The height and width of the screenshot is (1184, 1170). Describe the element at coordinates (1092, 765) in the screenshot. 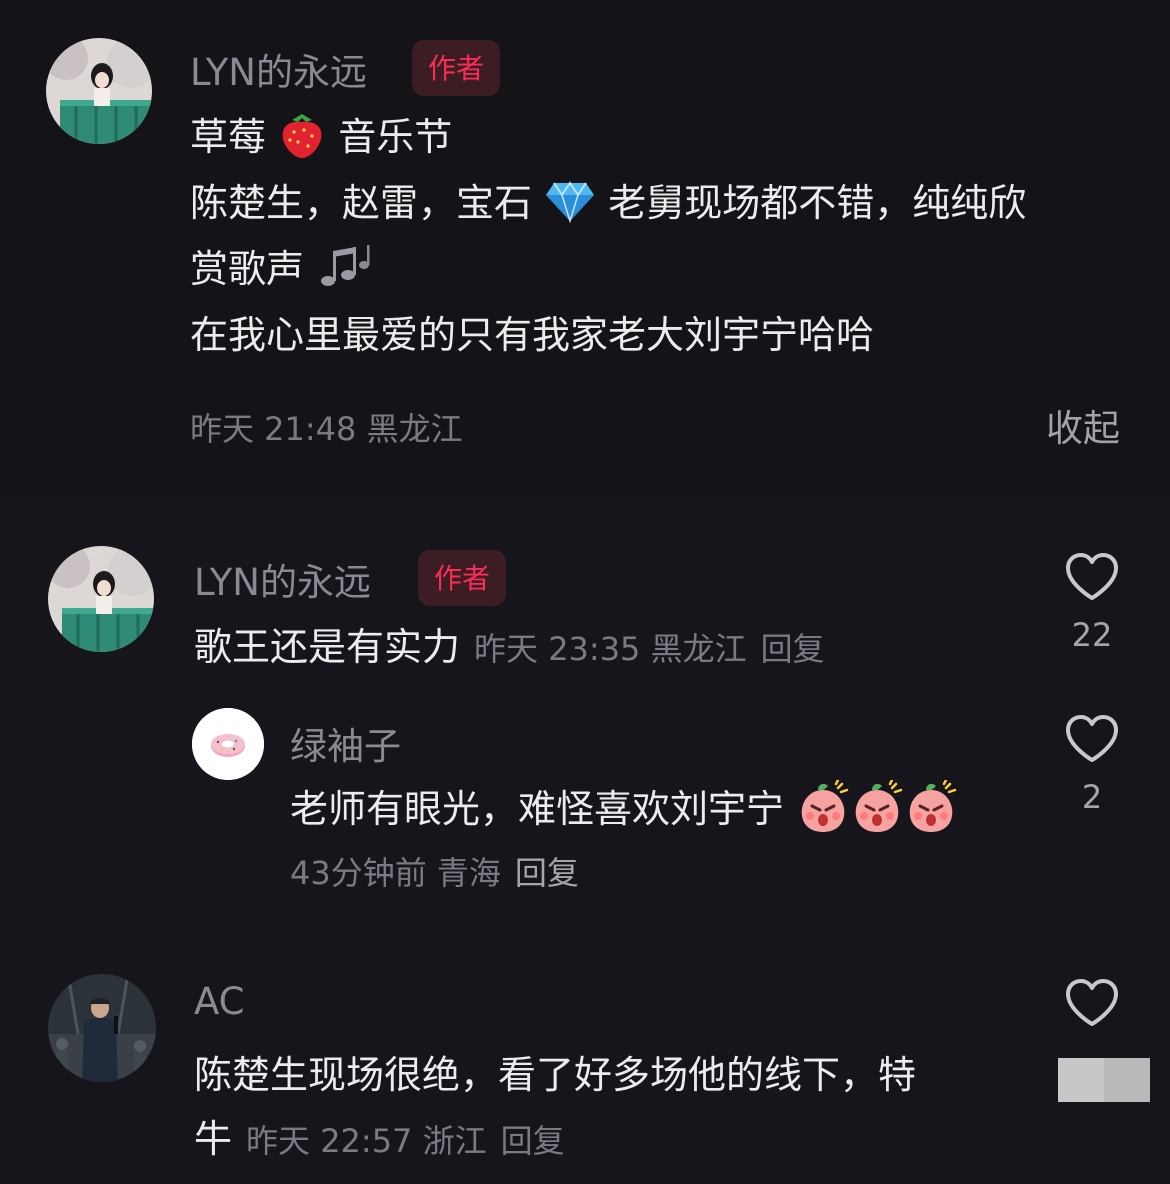

I see `like-button: 2` at that location.